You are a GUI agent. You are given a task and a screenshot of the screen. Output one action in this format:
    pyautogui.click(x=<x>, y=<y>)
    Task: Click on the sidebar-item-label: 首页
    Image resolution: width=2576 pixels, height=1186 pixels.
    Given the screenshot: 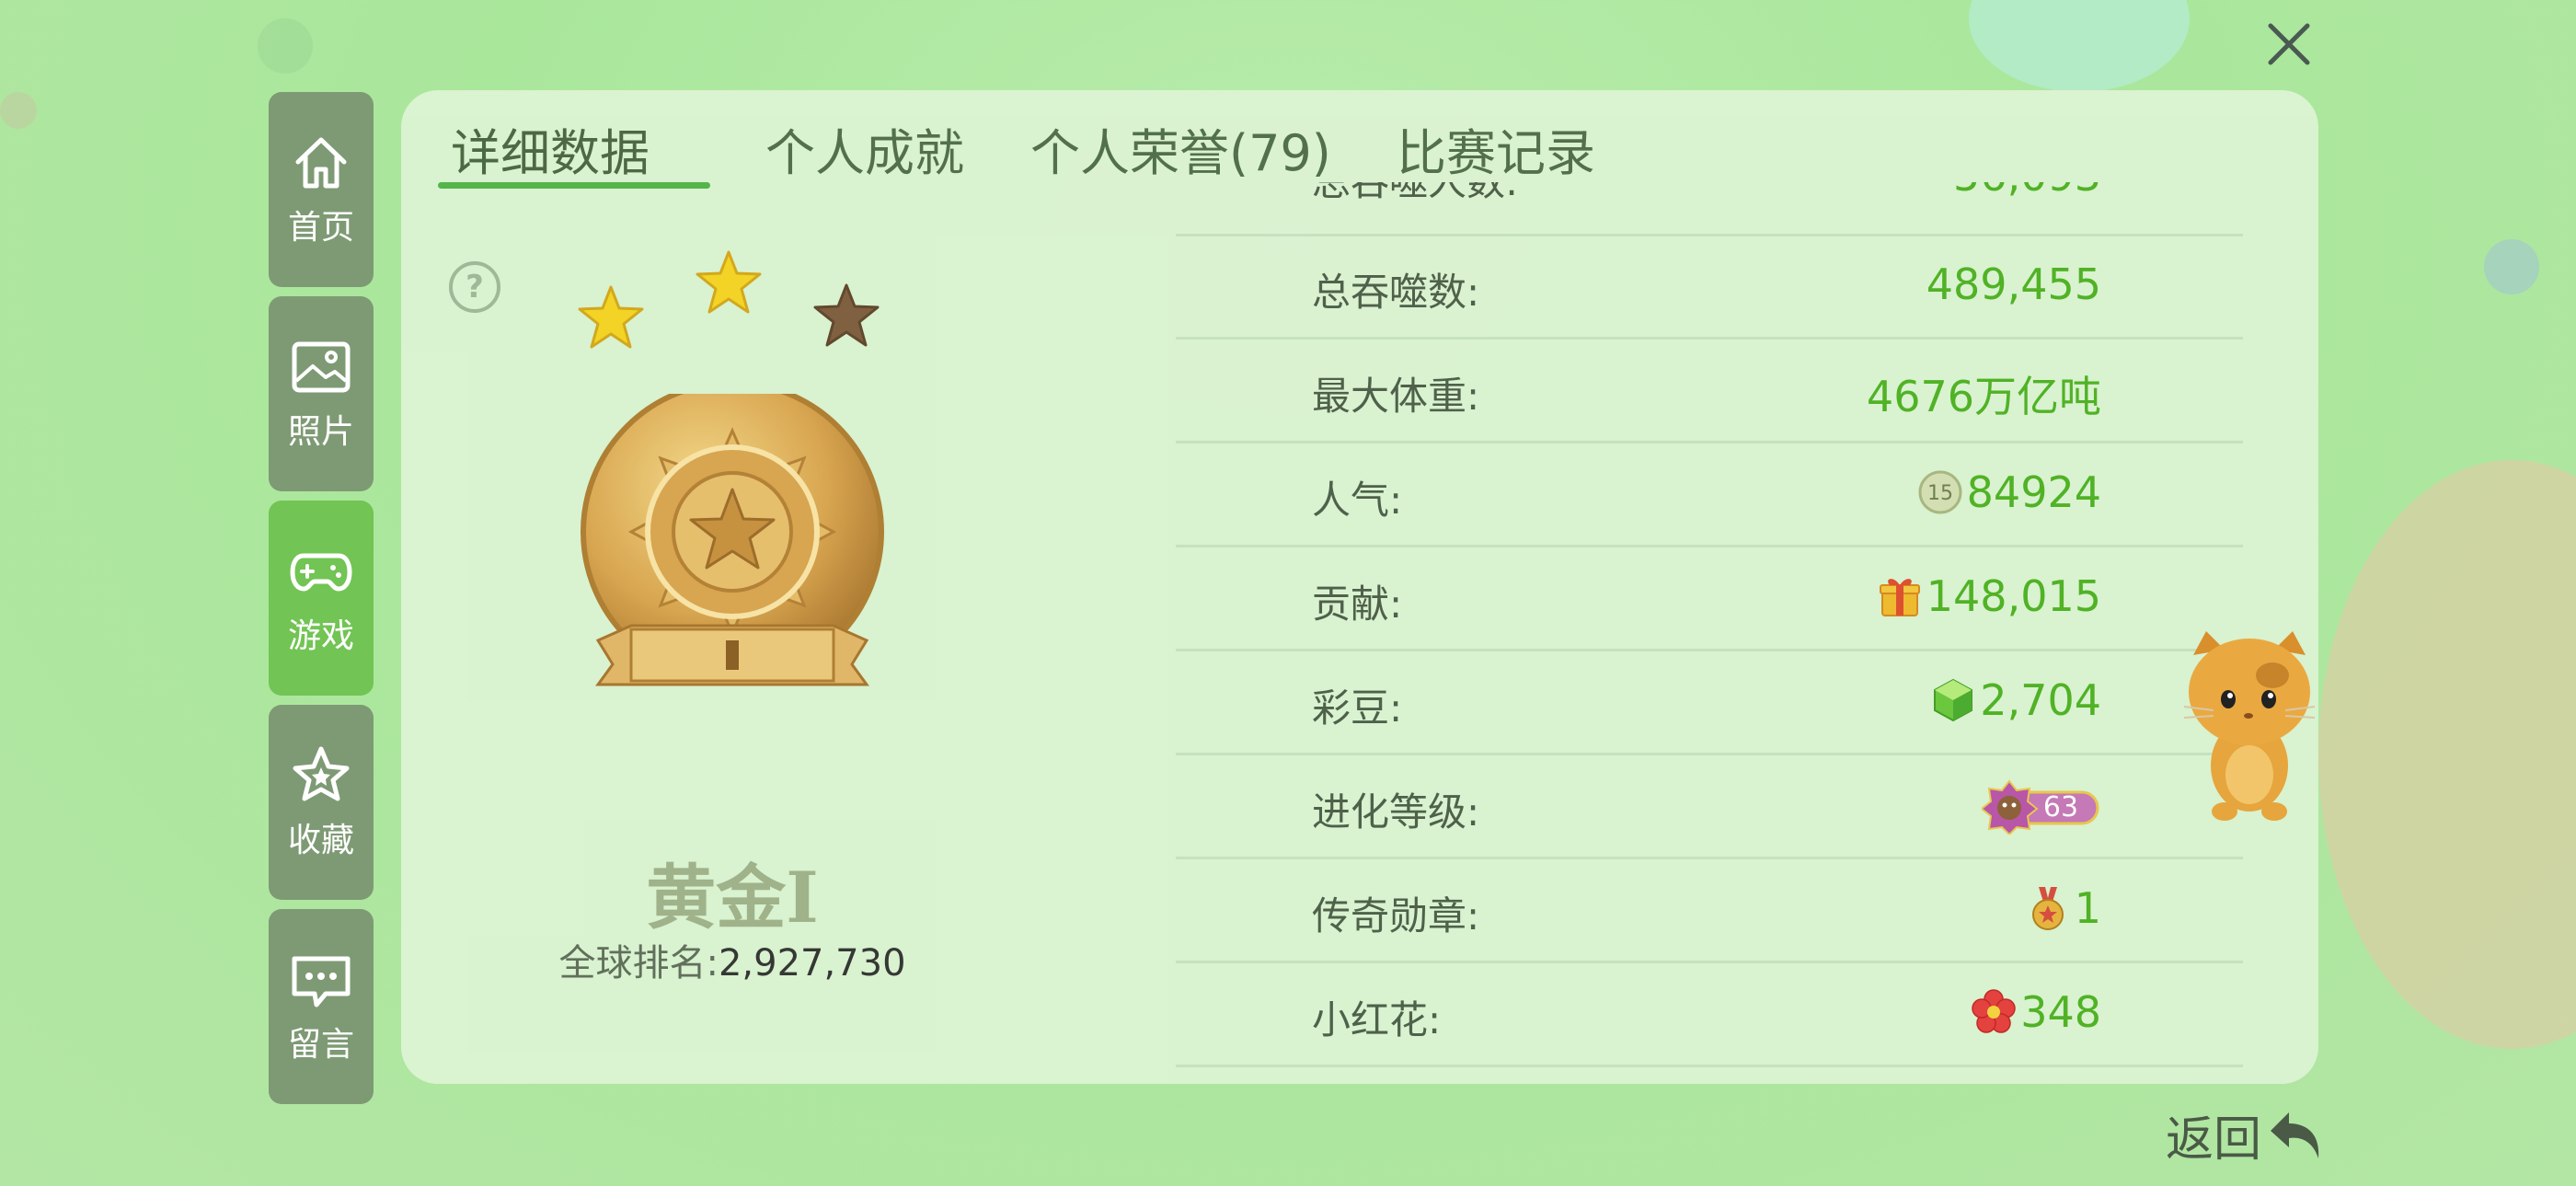 What is the action you would take?
    pyautogui.click(x=320, y=228)
    